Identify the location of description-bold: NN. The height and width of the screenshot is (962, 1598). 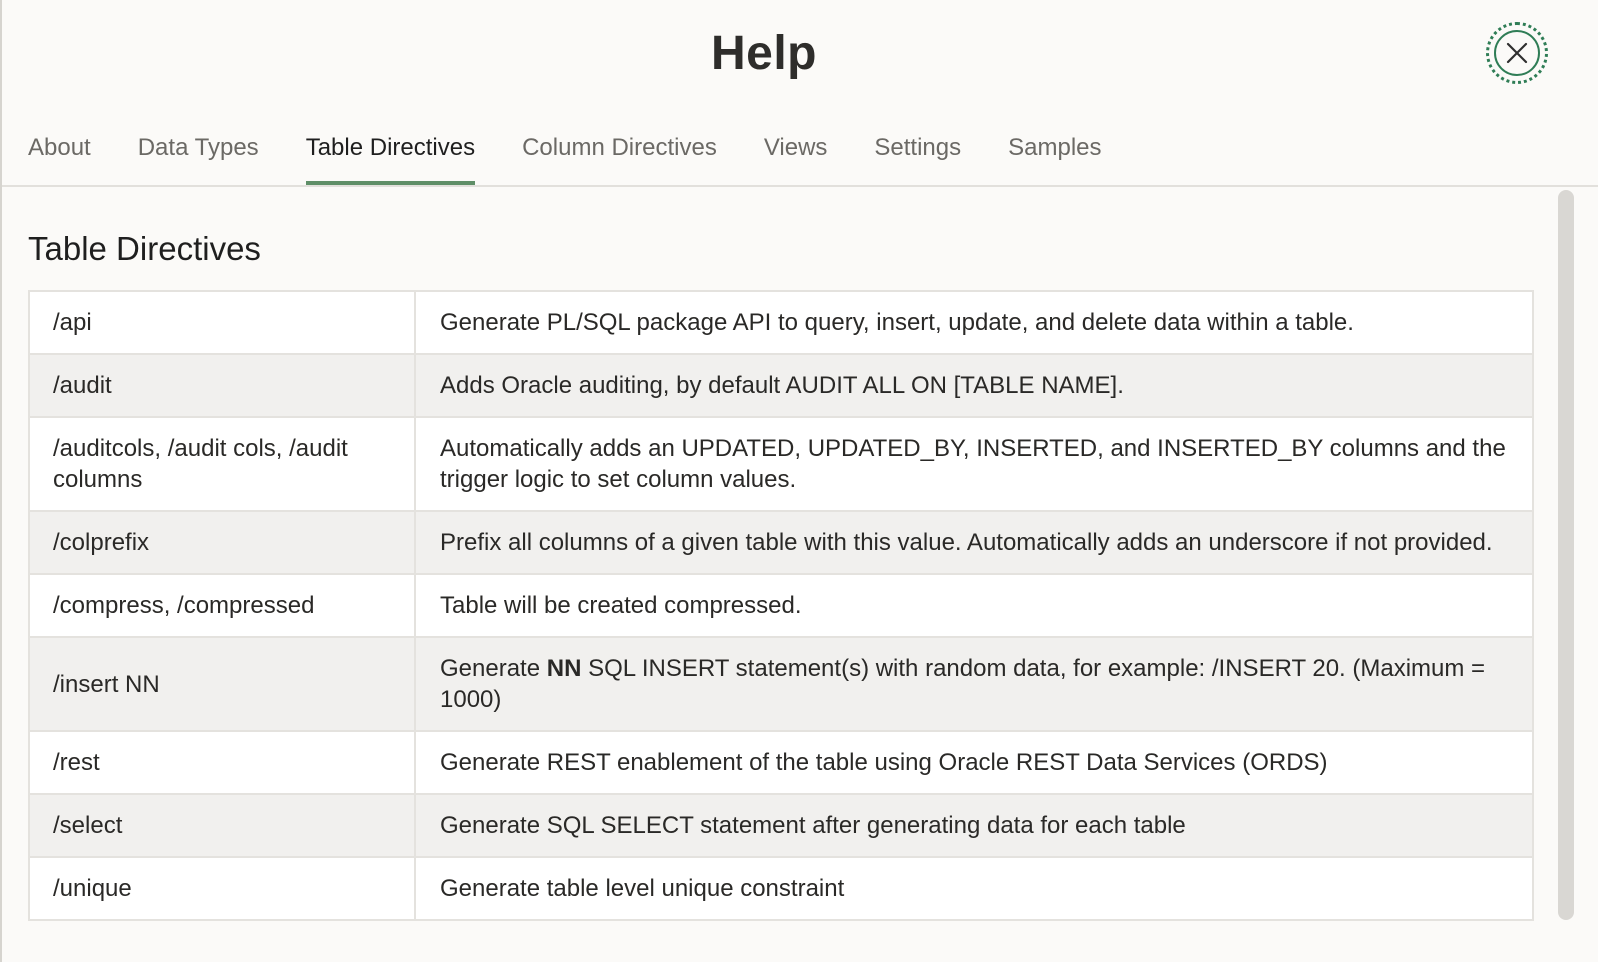
(564, 668).